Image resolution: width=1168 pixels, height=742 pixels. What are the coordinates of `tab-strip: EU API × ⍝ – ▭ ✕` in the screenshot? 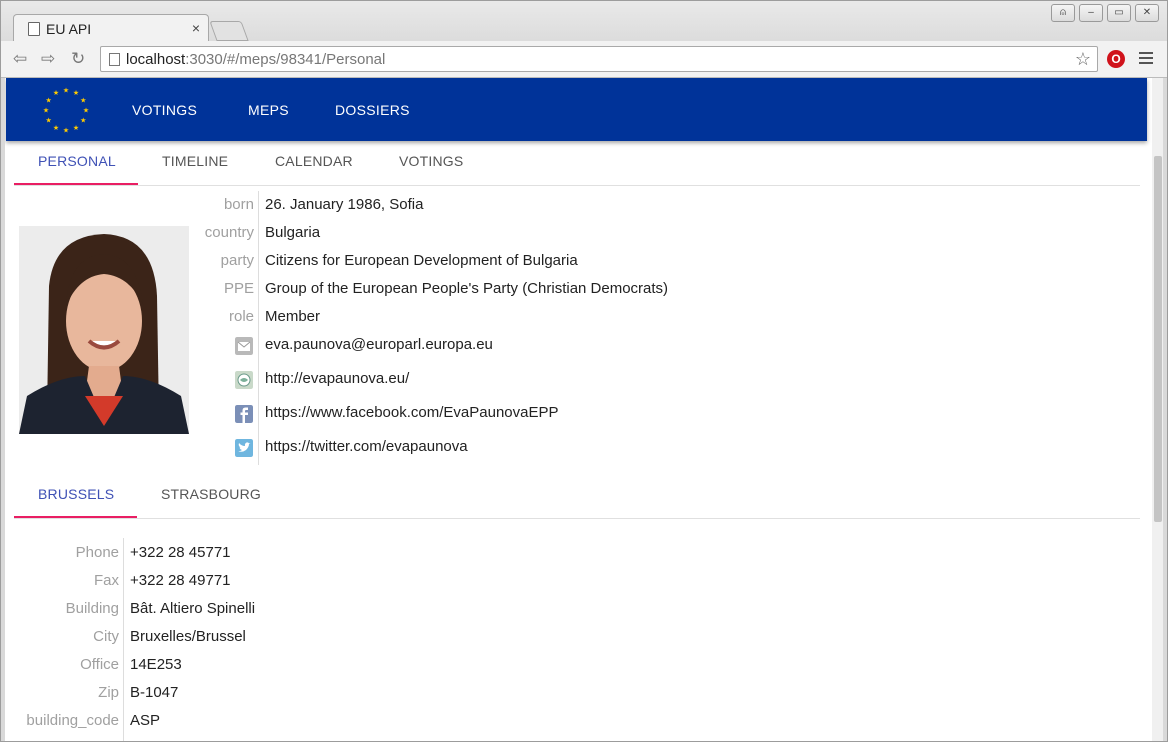 It's located at (584, 21).